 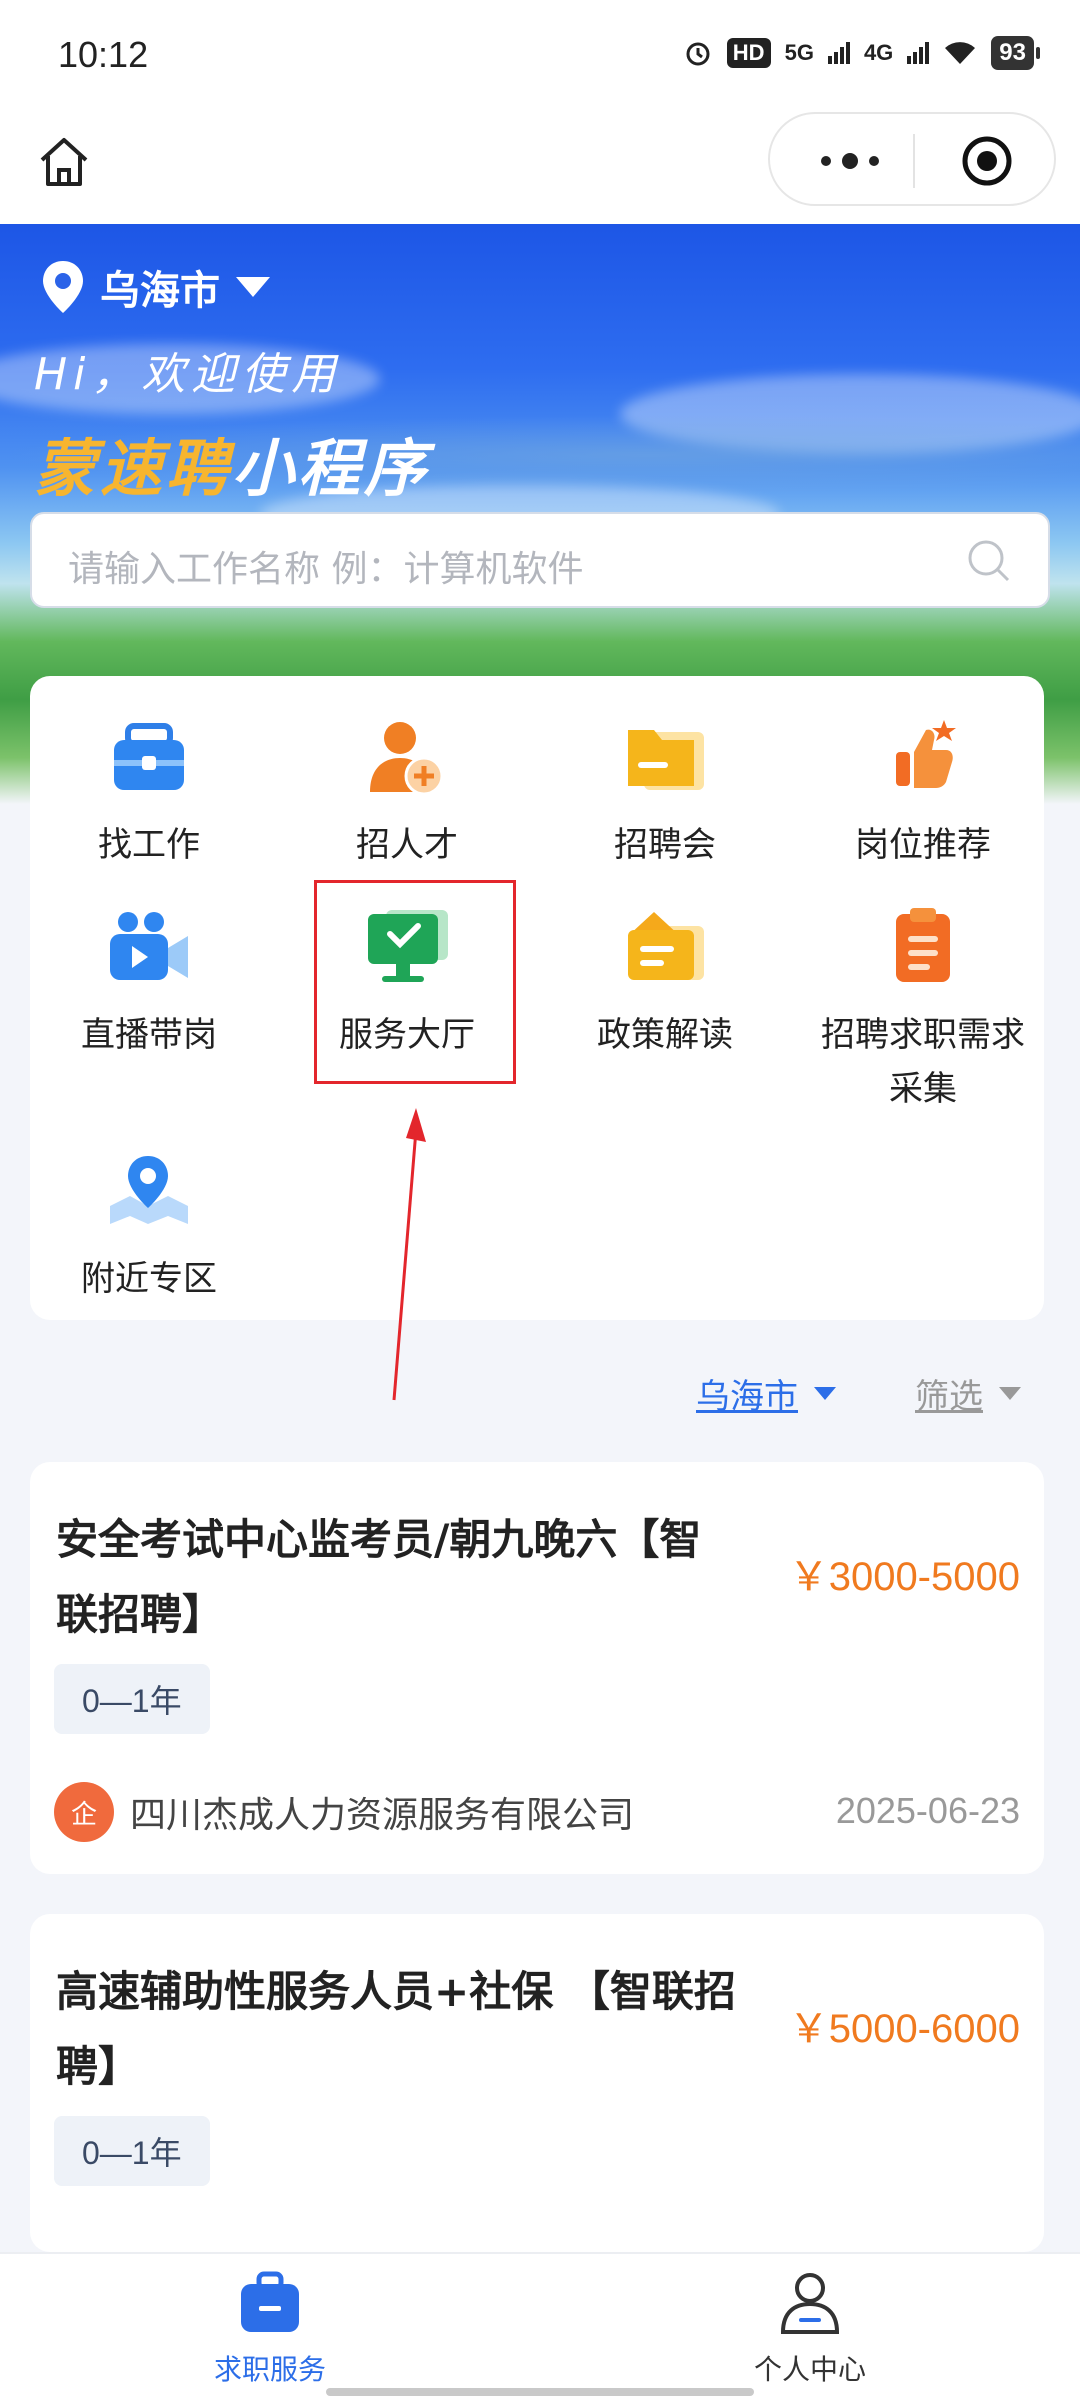 I want to click on brand-name: 蒙速聘, so click(x=133, y=468).